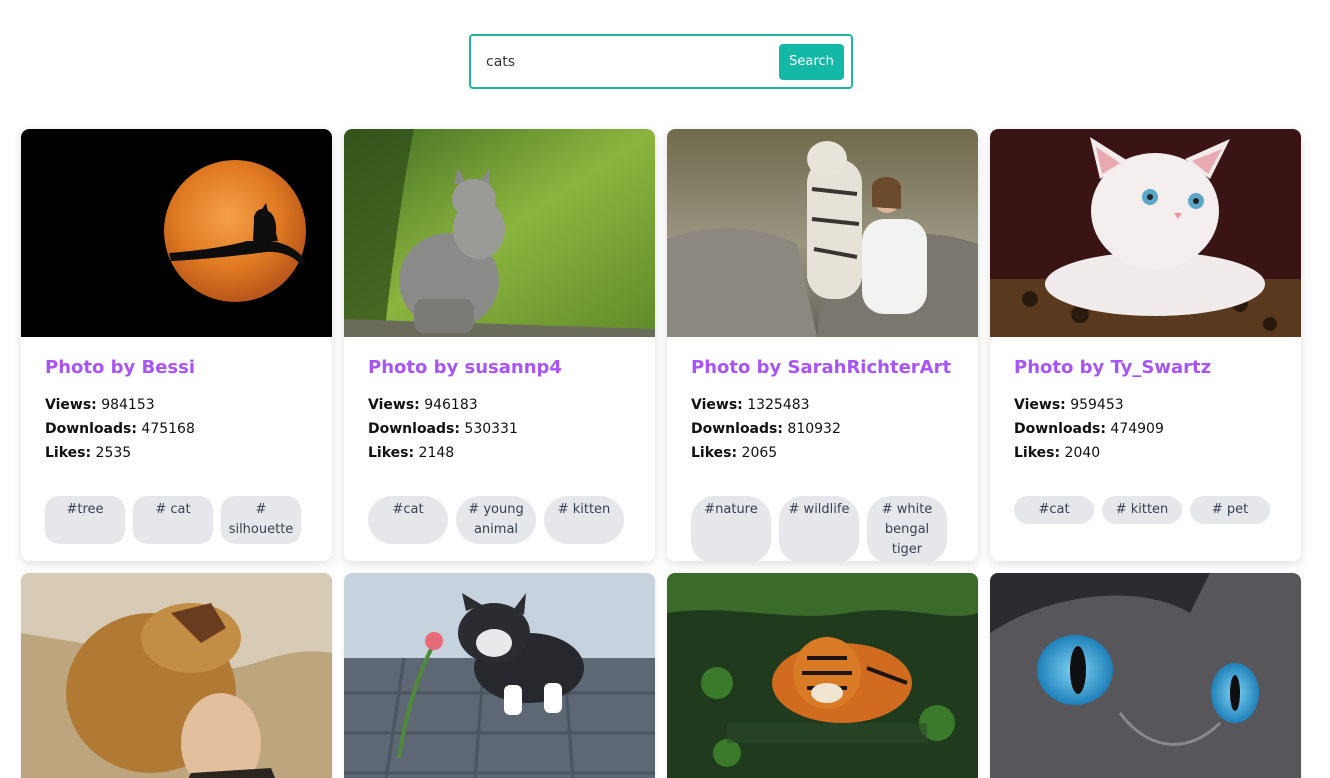 The image size is (1330, 778). I want to click on likes-stat: Likes: 2148, so click(411, 453).